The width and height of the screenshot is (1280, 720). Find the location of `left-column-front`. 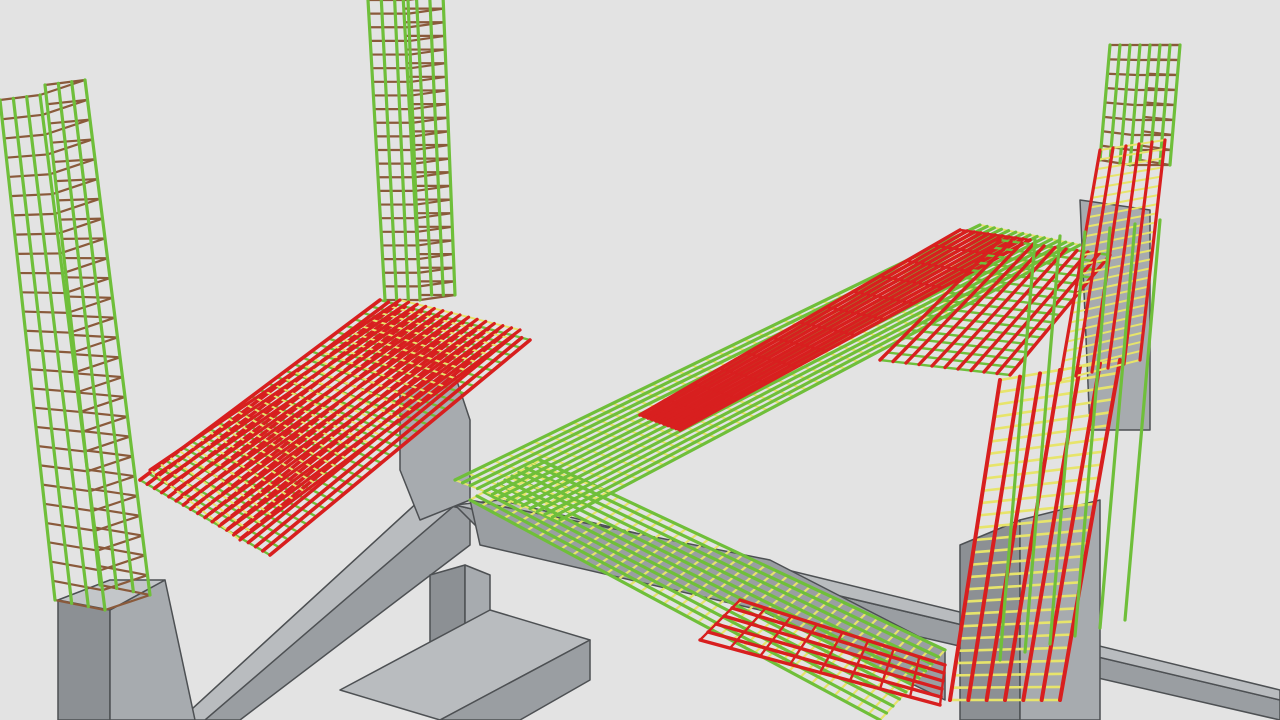

left-column-front is located at coordinates (84, 659).